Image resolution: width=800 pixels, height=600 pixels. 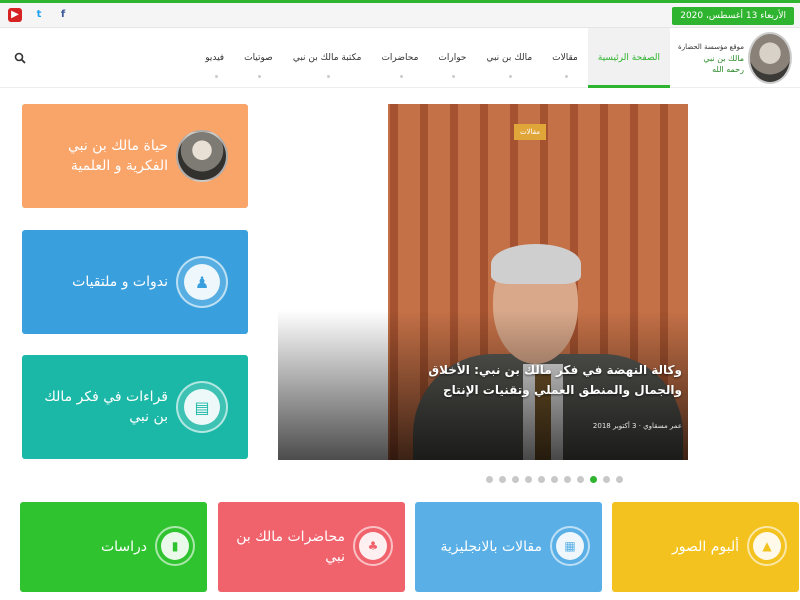 I want to click on book-icon: ▤, so click(x=202, y=407).